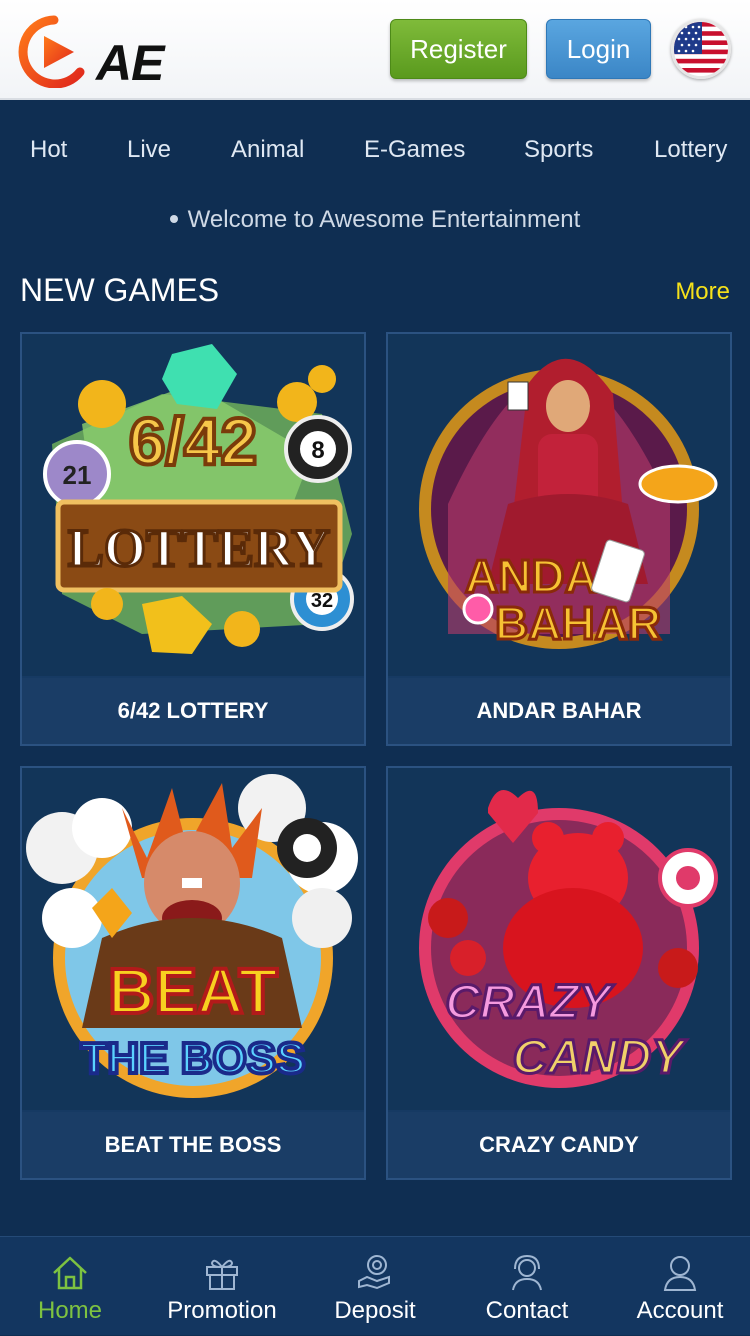  Describe the element at coordinates (322, 601) in the screenshot. I see `svg-text: 32` at that location.